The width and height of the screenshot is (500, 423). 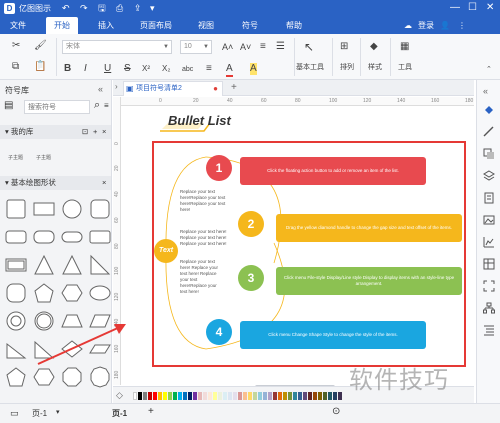 What do you see at coordinates (57, 107) in the screenshot?
I see `search-input` at bounding box center [57, 107].